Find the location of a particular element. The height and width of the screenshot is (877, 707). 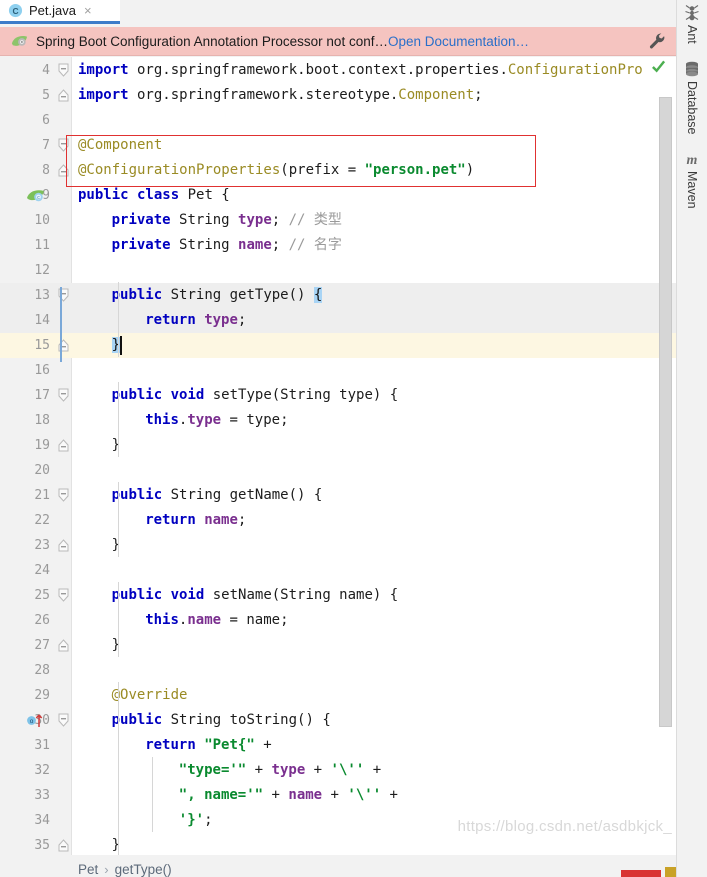

code-line: 27} is located at coordinates (338, 645).